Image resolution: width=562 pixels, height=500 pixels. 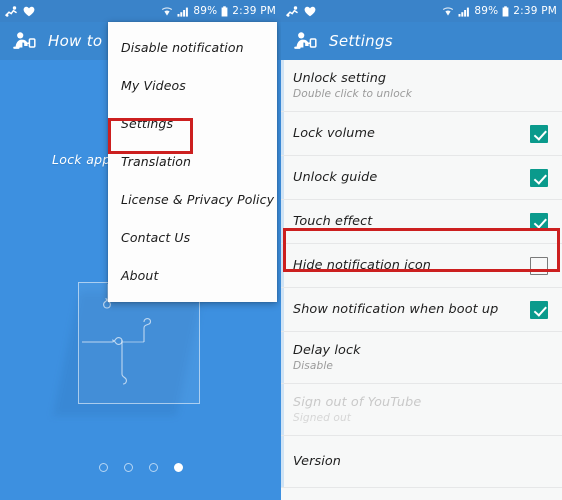 What do you see at coordinates (313, 366) in the screenshot?
I see `row-subtitle: Disable` at bounding box center [313, 366].